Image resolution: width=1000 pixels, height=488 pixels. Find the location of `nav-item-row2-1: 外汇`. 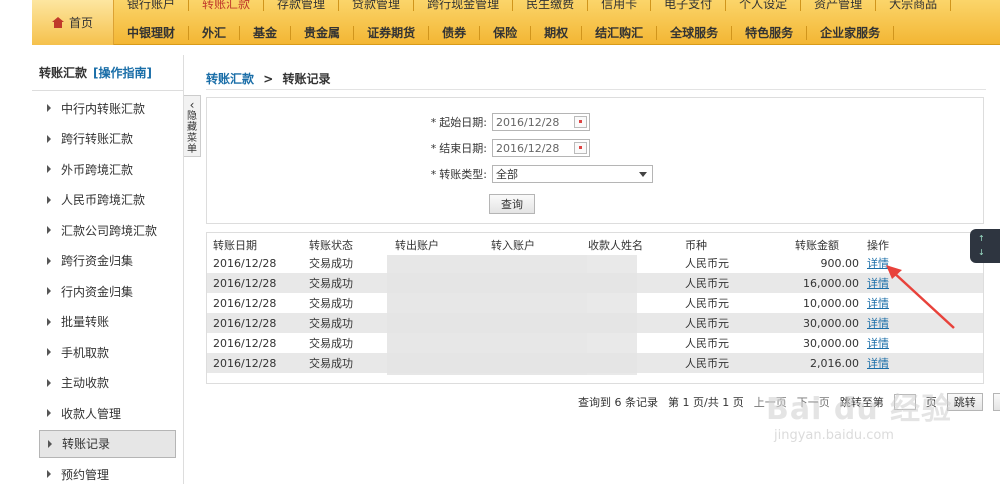

nav-item-row2-1: 外汇 is located at coordinates (215, 33).